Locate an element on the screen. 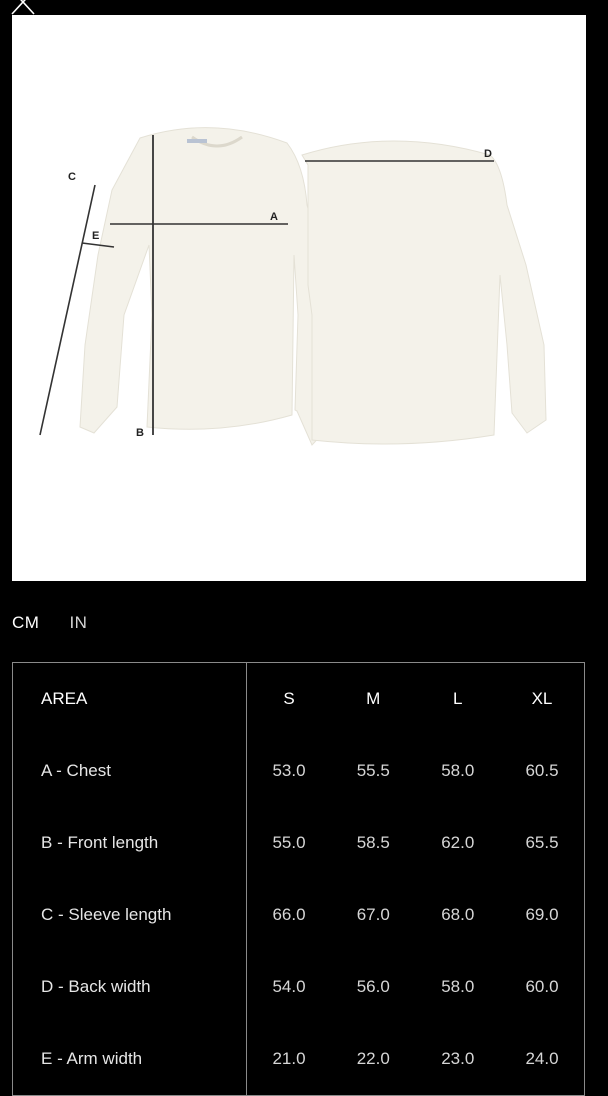 The height and width of the screenshot is (1096, 608). table-cell: 68.0 is located at coordinates (458, 914).